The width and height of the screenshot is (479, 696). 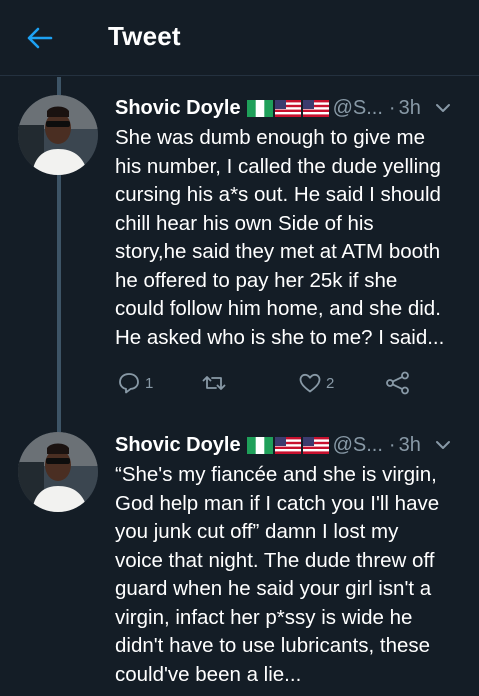 I want to click on retweet-icon, so click(x=214, y=383).